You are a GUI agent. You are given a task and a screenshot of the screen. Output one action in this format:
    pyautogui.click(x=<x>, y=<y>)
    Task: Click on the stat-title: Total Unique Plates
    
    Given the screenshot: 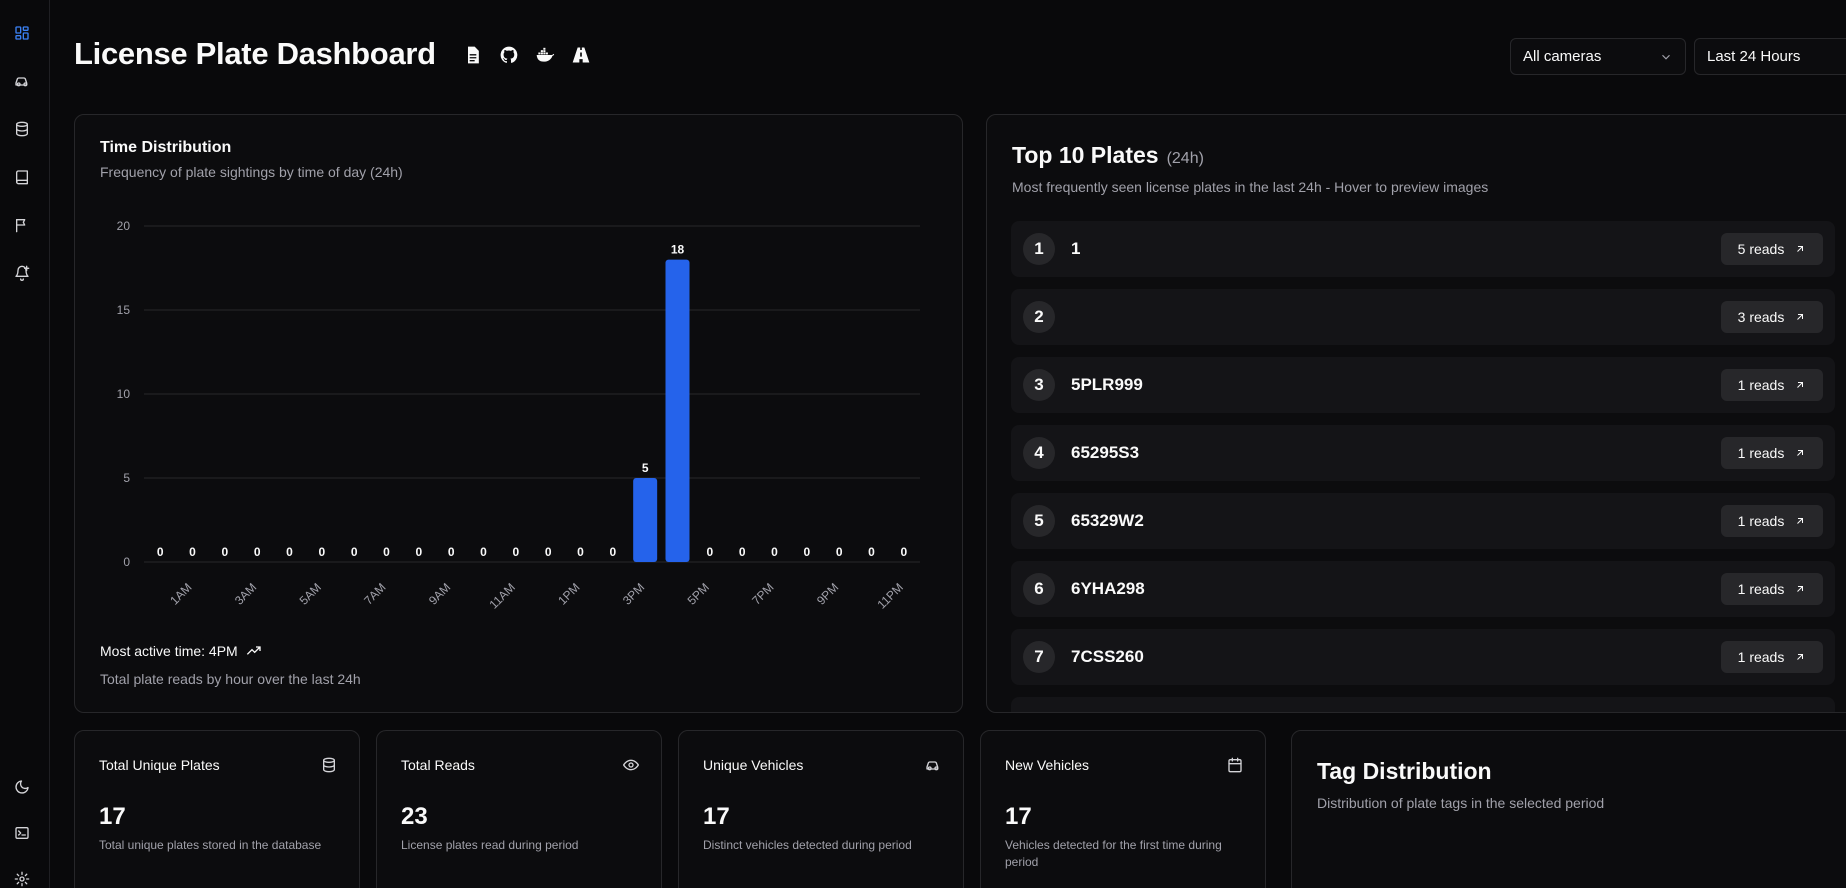 What is the action you would take?
    pyautogui.click(x=159, y=765)
    